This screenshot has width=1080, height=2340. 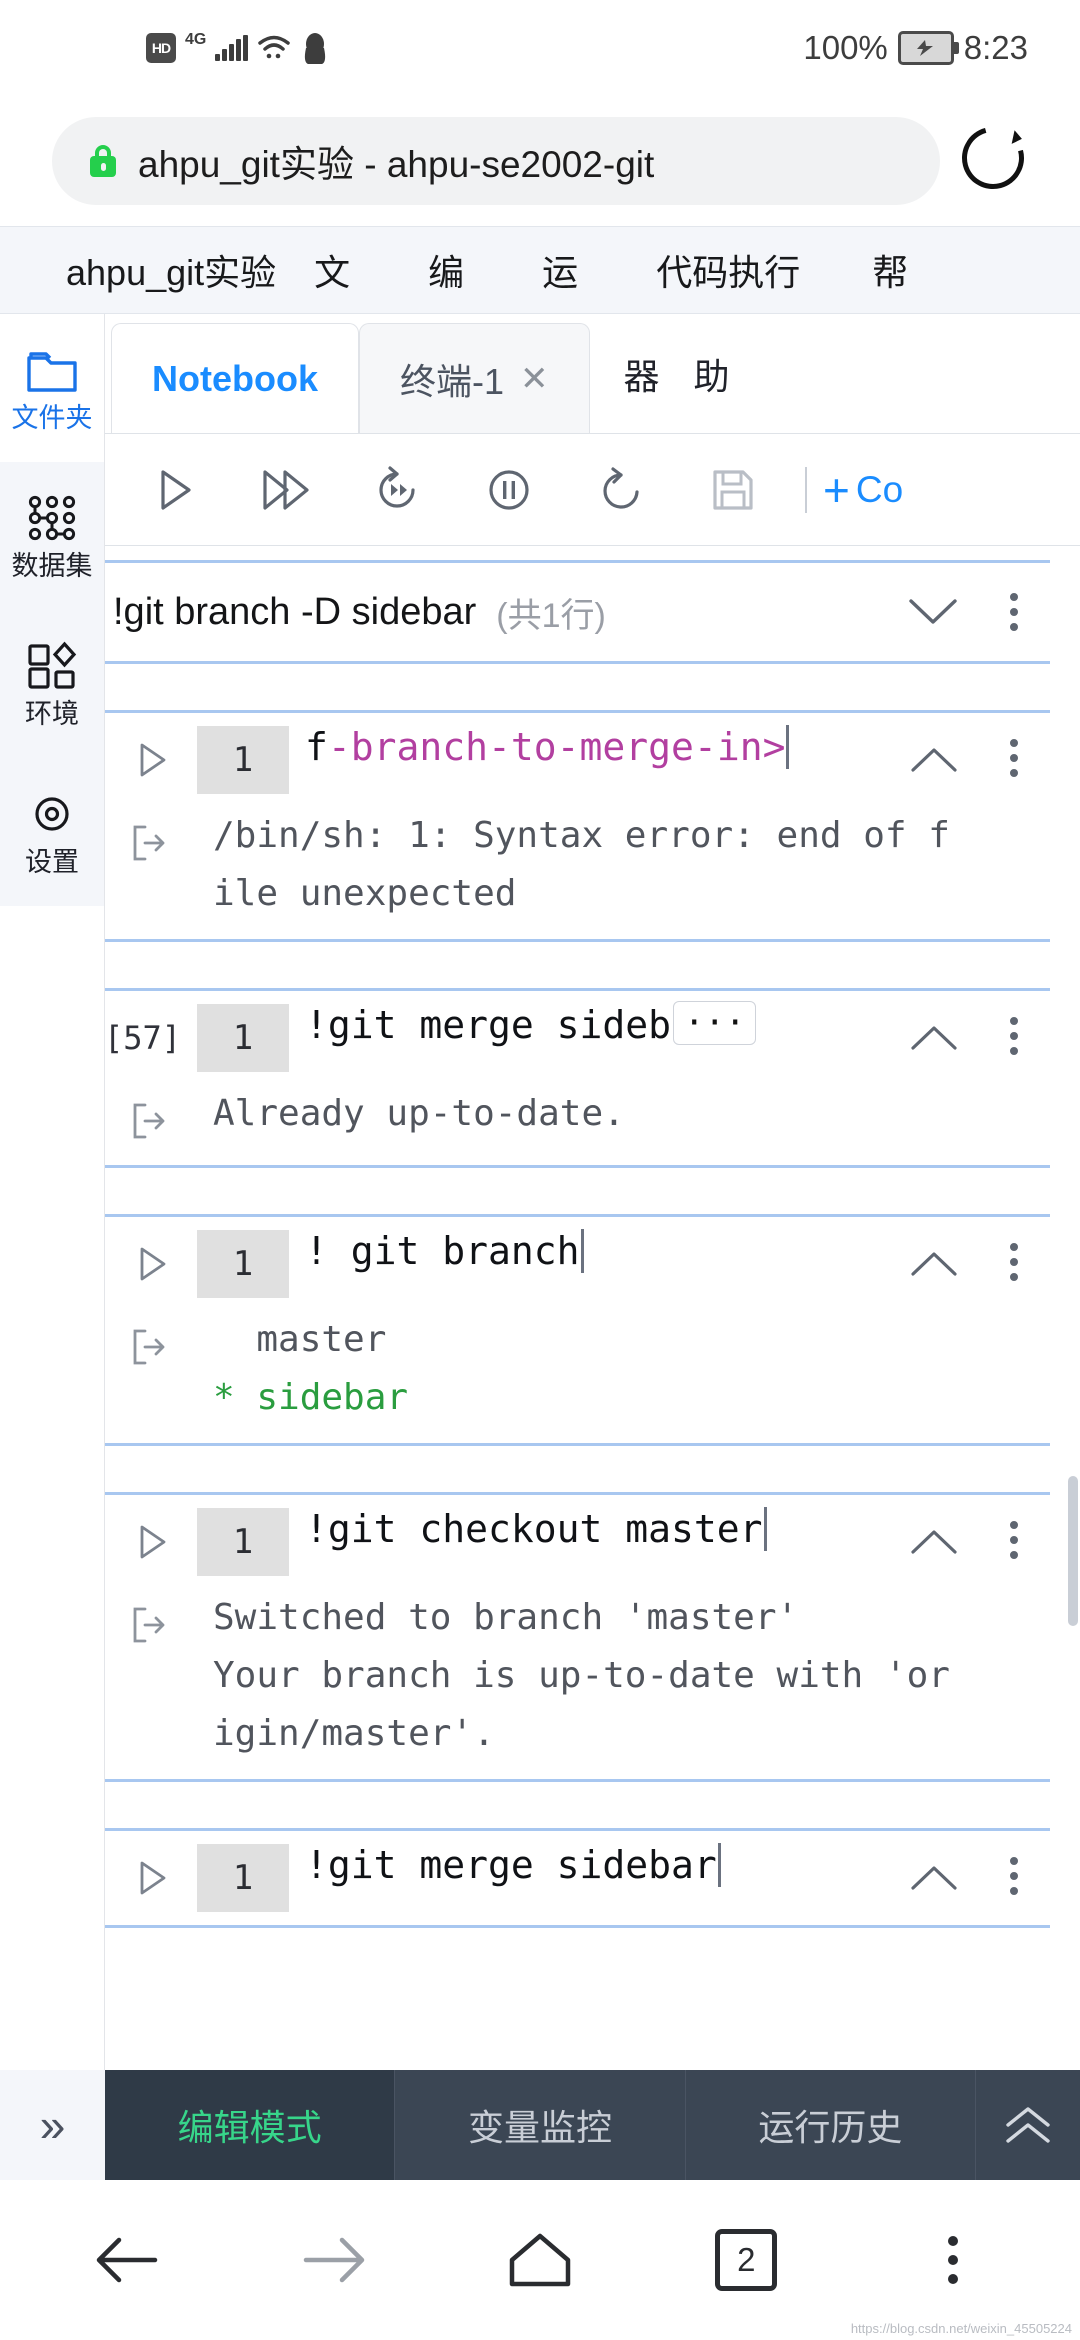 What do you see at coordinates (511, 1865) in the screenshot?
I see `code-plain: !git merge sidebar` at bounding box center [511, 1865].